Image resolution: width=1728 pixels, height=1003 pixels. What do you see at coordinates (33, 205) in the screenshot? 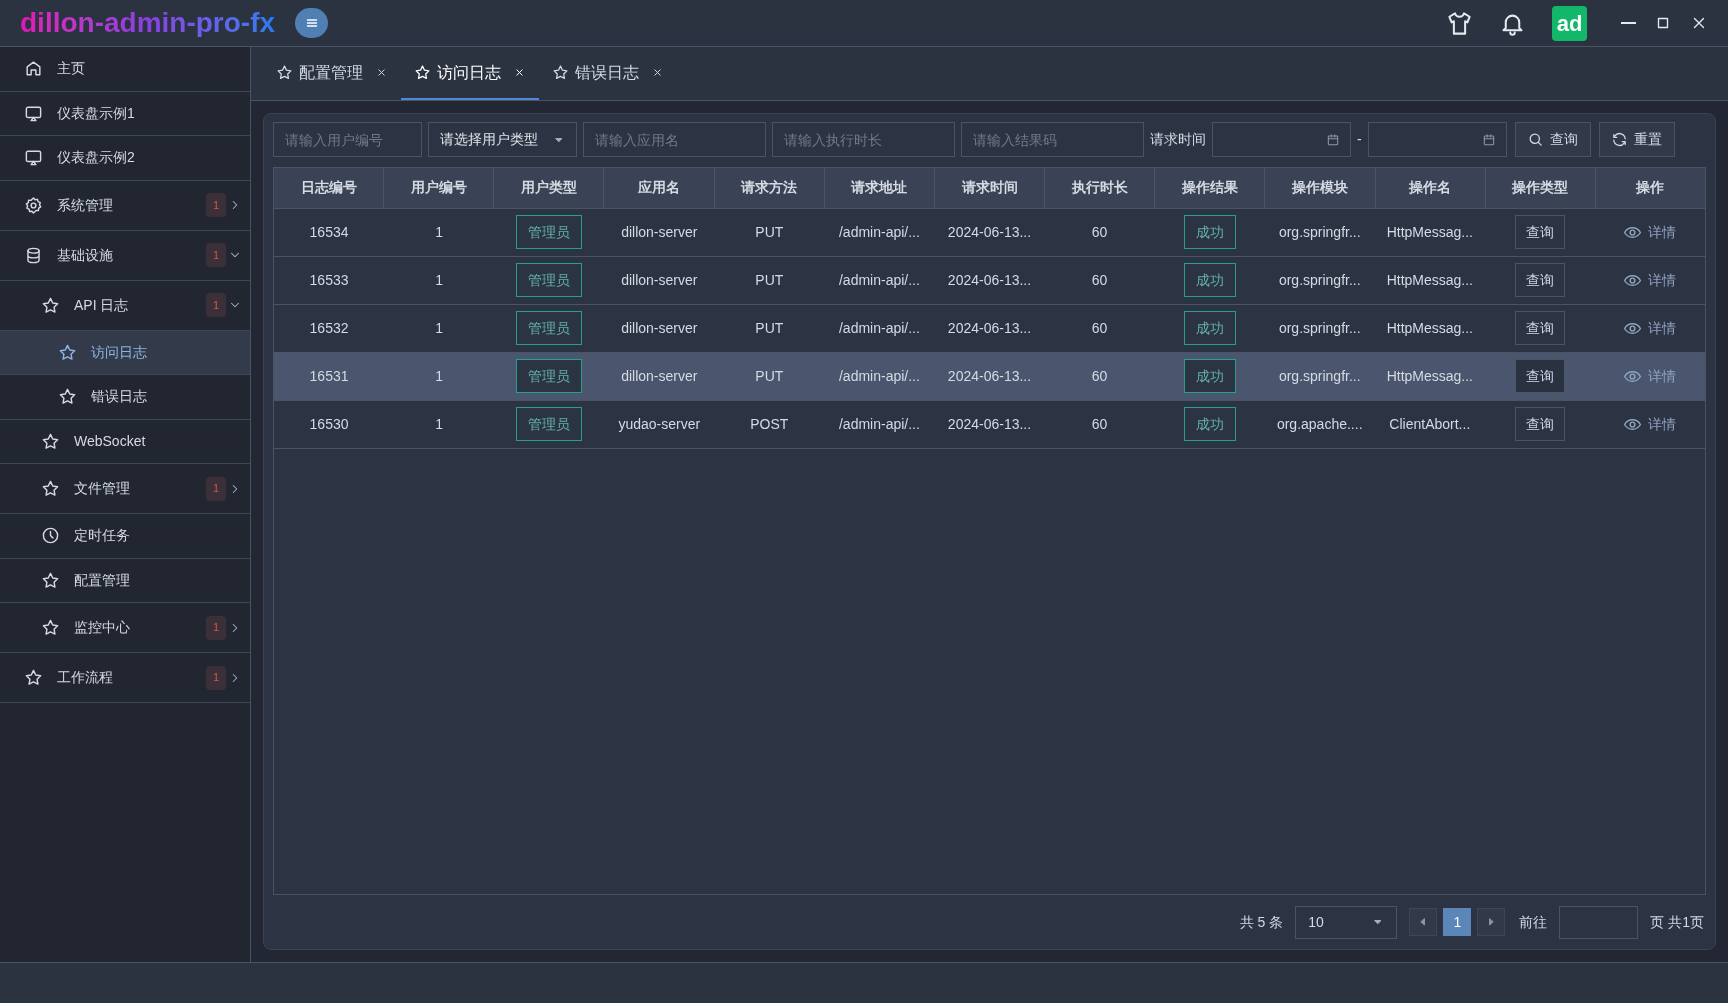
I see `settings-icon` at bounding box center [33, 205].